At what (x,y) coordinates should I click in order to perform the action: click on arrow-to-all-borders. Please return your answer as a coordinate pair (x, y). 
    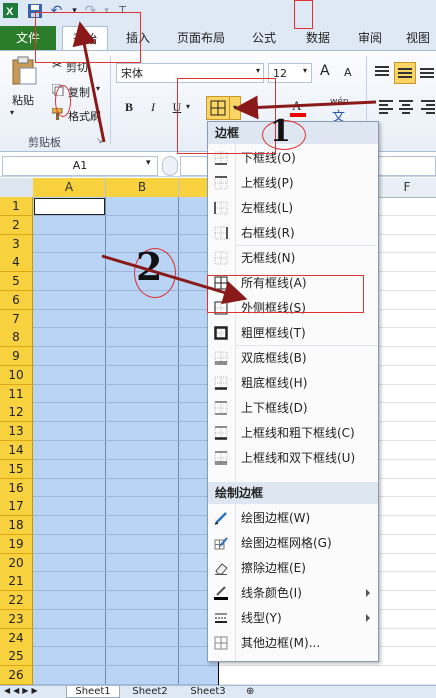
    Looking at the image, I should click on (174, 279).